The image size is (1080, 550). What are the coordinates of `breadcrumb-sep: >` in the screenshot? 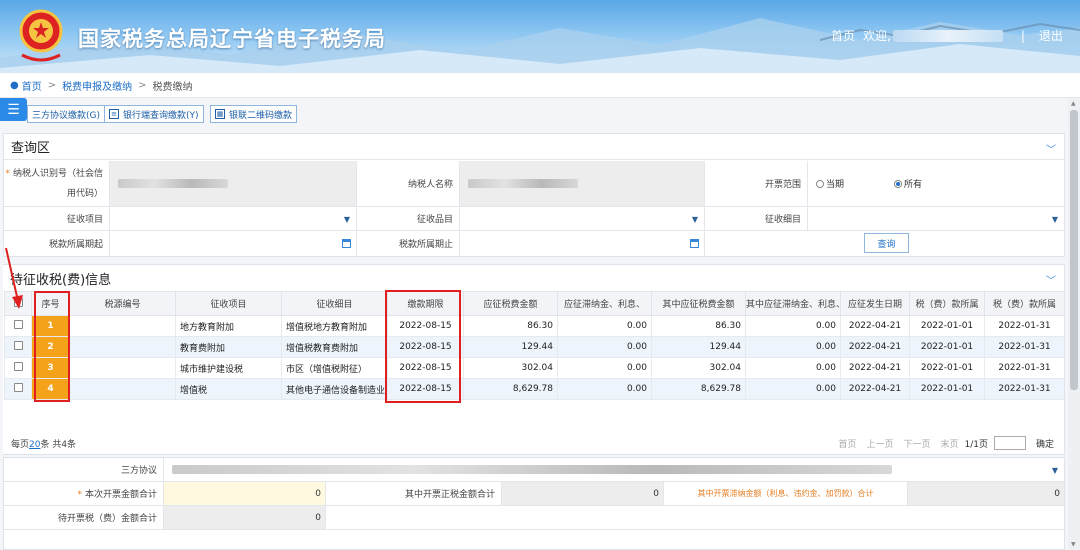 It's located at (142, 85).